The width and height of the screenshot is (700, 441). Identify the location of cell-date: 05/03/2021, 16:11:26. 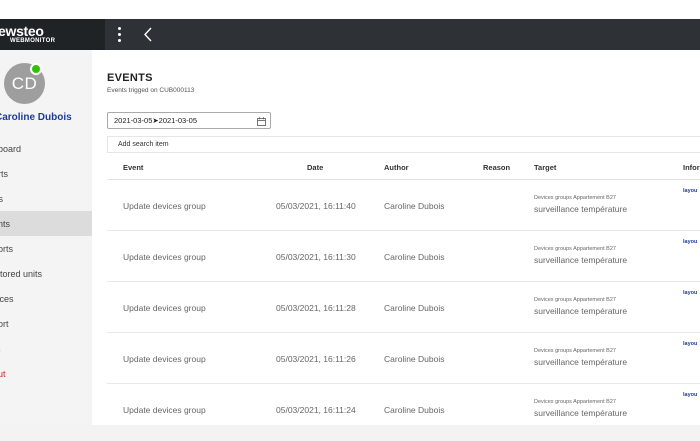
(316, 359).